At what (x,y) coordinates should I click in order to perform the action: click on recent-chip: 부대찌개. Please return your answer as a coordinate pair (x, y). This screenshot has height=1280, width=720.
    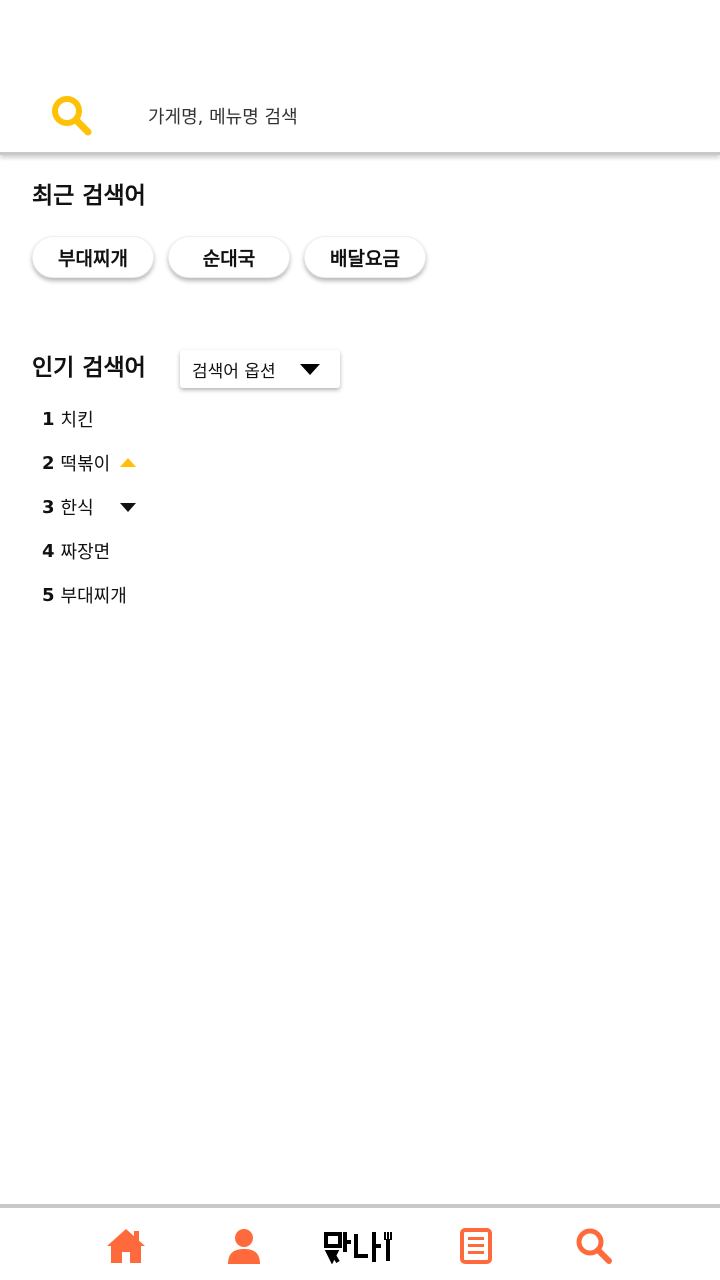
    Looking at the image, I should click on (93, 257).